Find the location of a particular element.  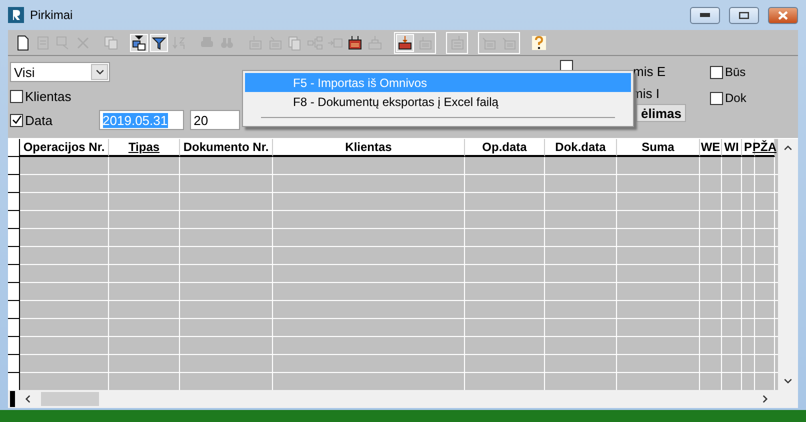

checkbox-label: Būs is located at coordinates (735, 72).